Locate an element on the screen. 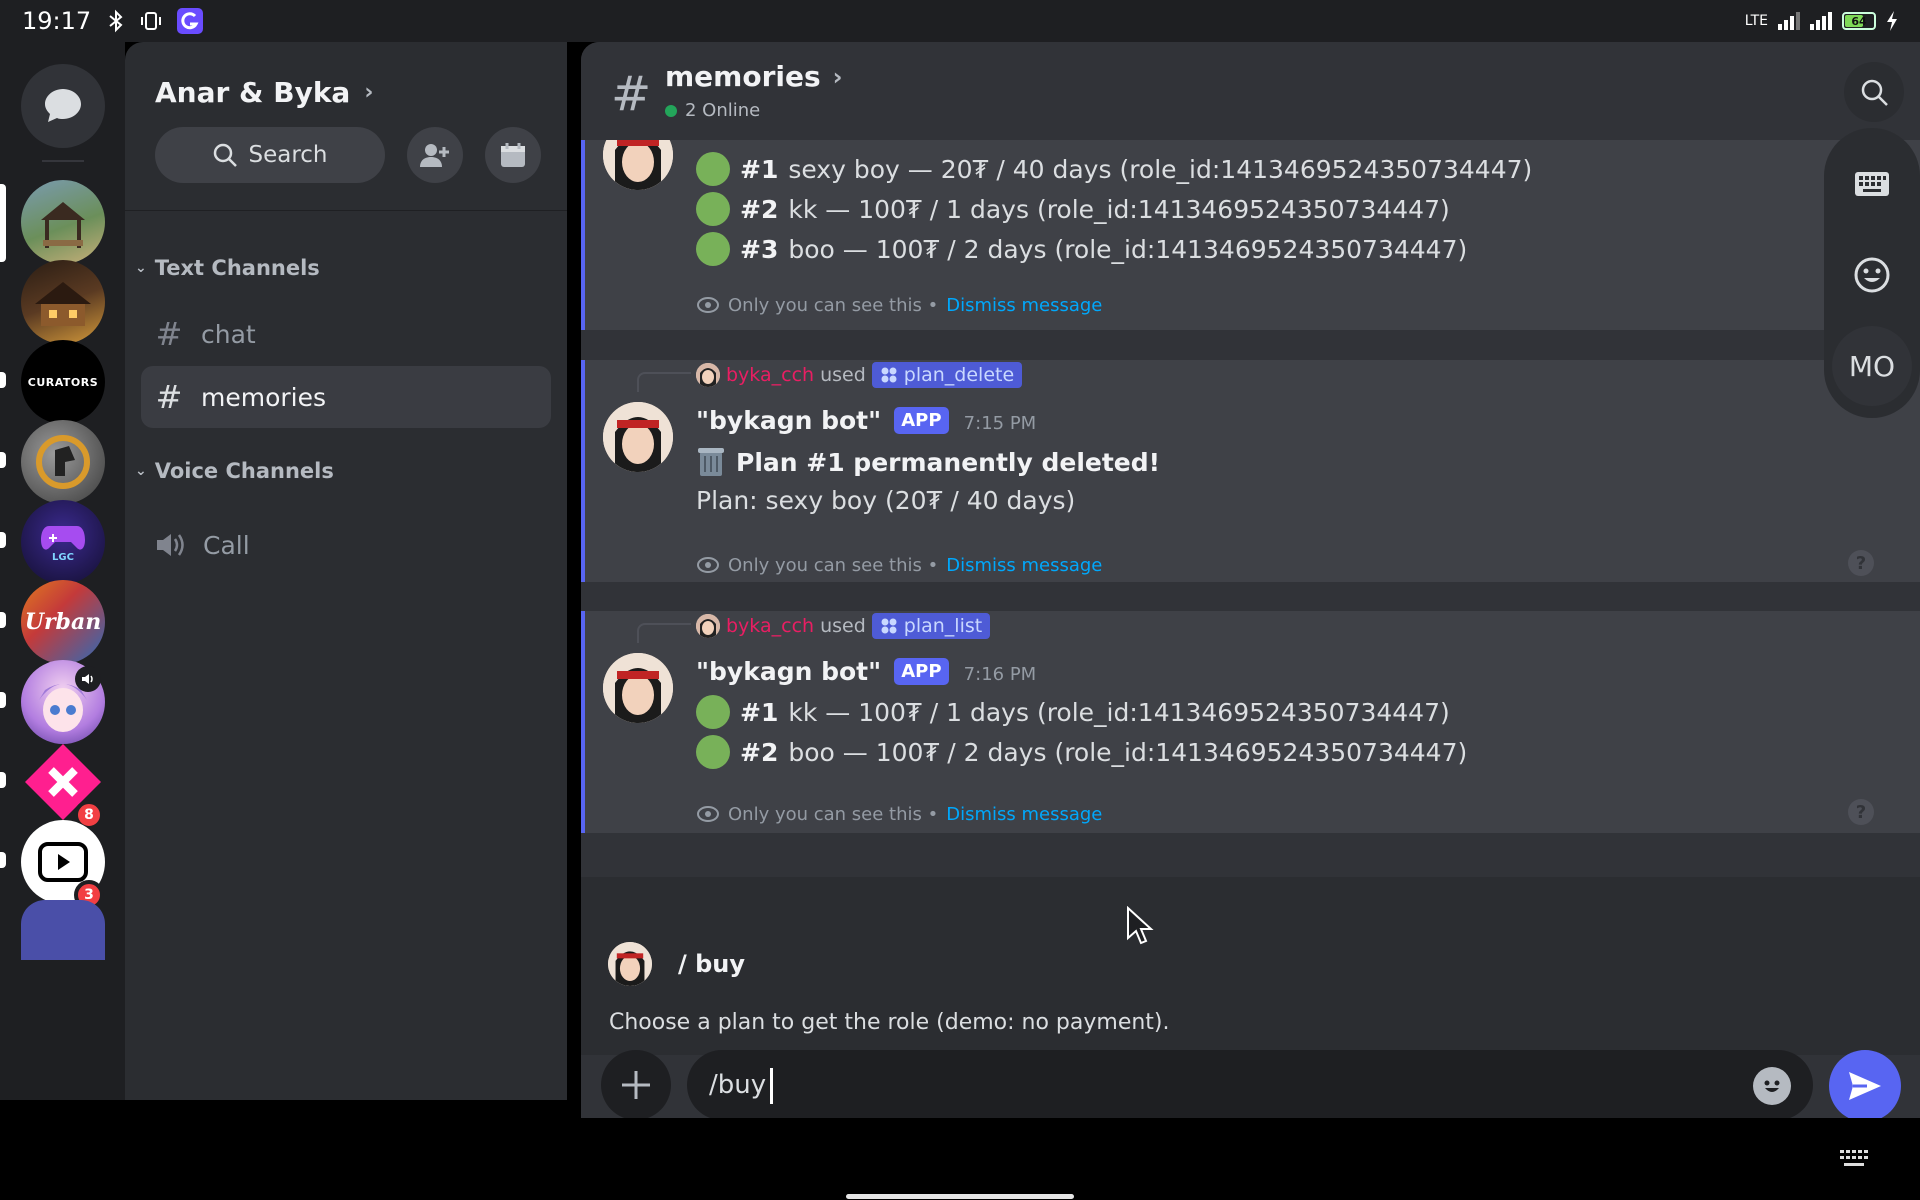 Image resolution: width=1920 pixels, height=1200 pixels. green-circle-icon is located at coordinates (713, 249).